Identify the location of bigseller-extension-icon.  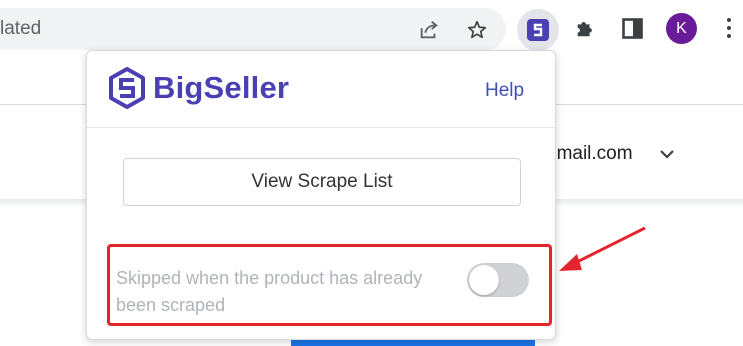
(538, 30).